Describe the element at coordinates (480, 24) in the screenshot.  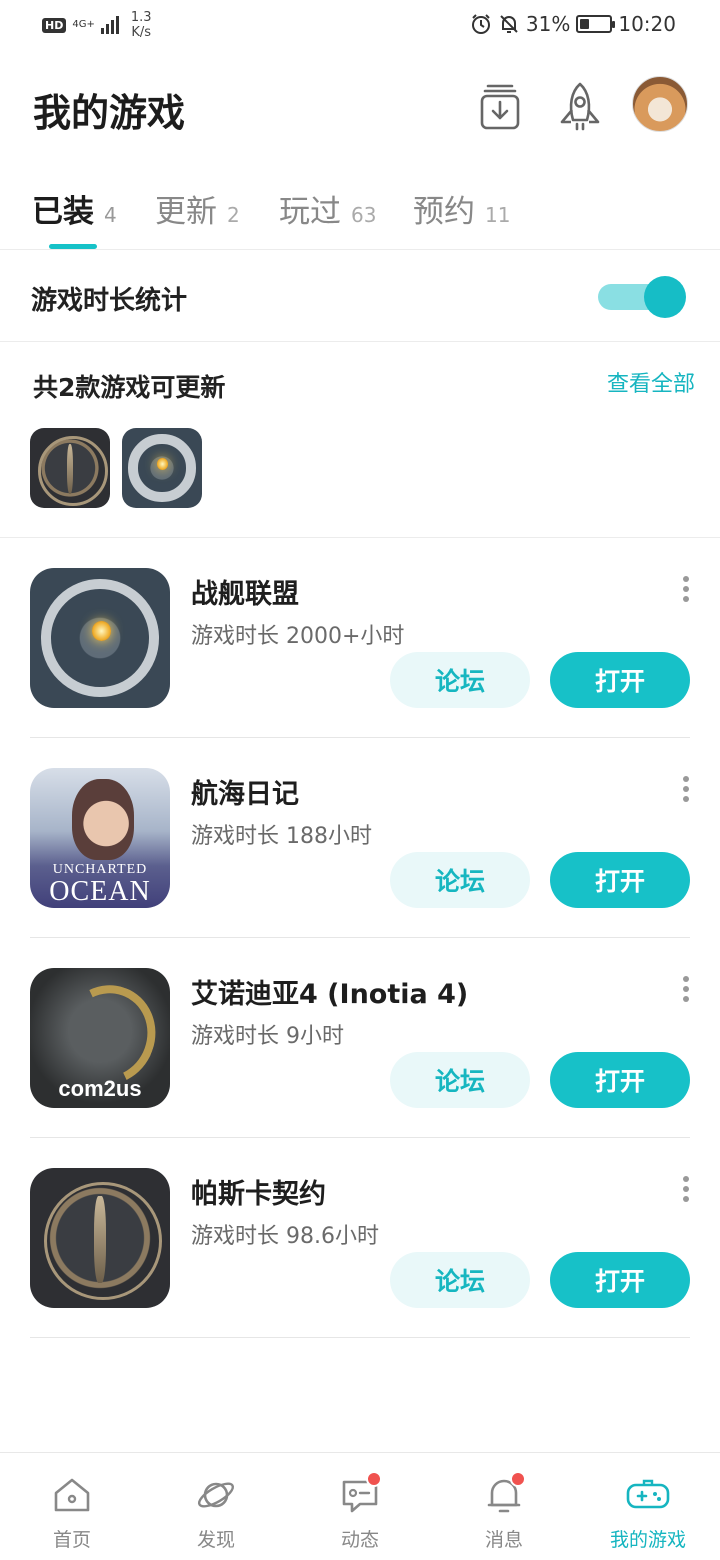
I see `alarm-icon` at that location.